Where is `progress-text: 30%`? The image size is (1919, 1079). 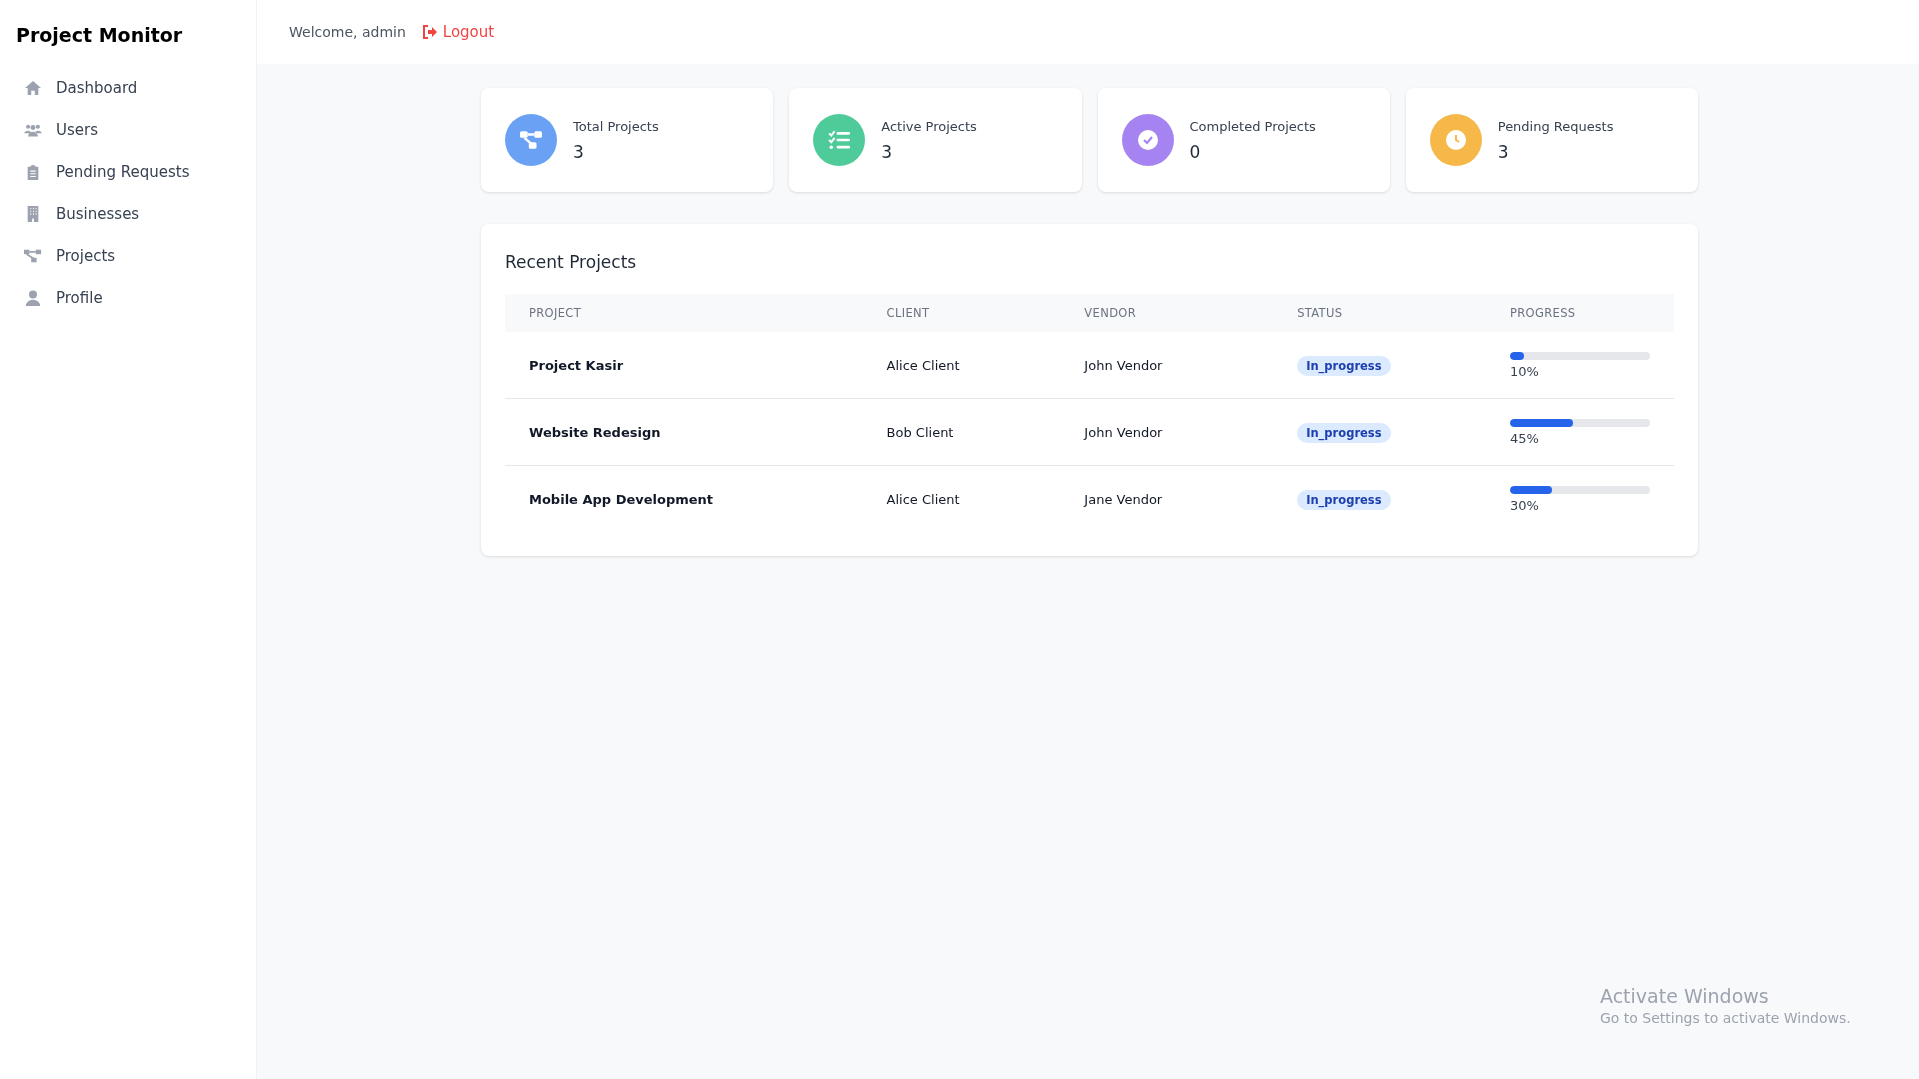
progress-text: 30% is located at coordinates (1525, 505).